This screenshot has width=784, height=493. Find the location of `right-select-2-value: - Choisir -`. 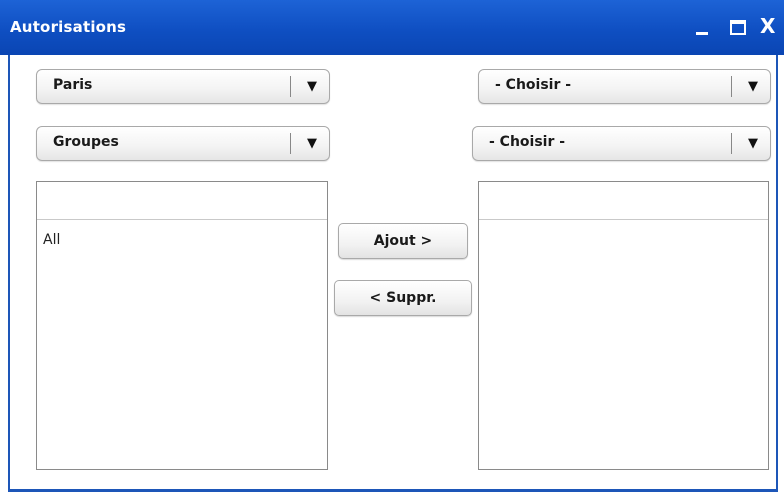

right-select-2-value: - Choisir - is located at coordinates (527, 142).